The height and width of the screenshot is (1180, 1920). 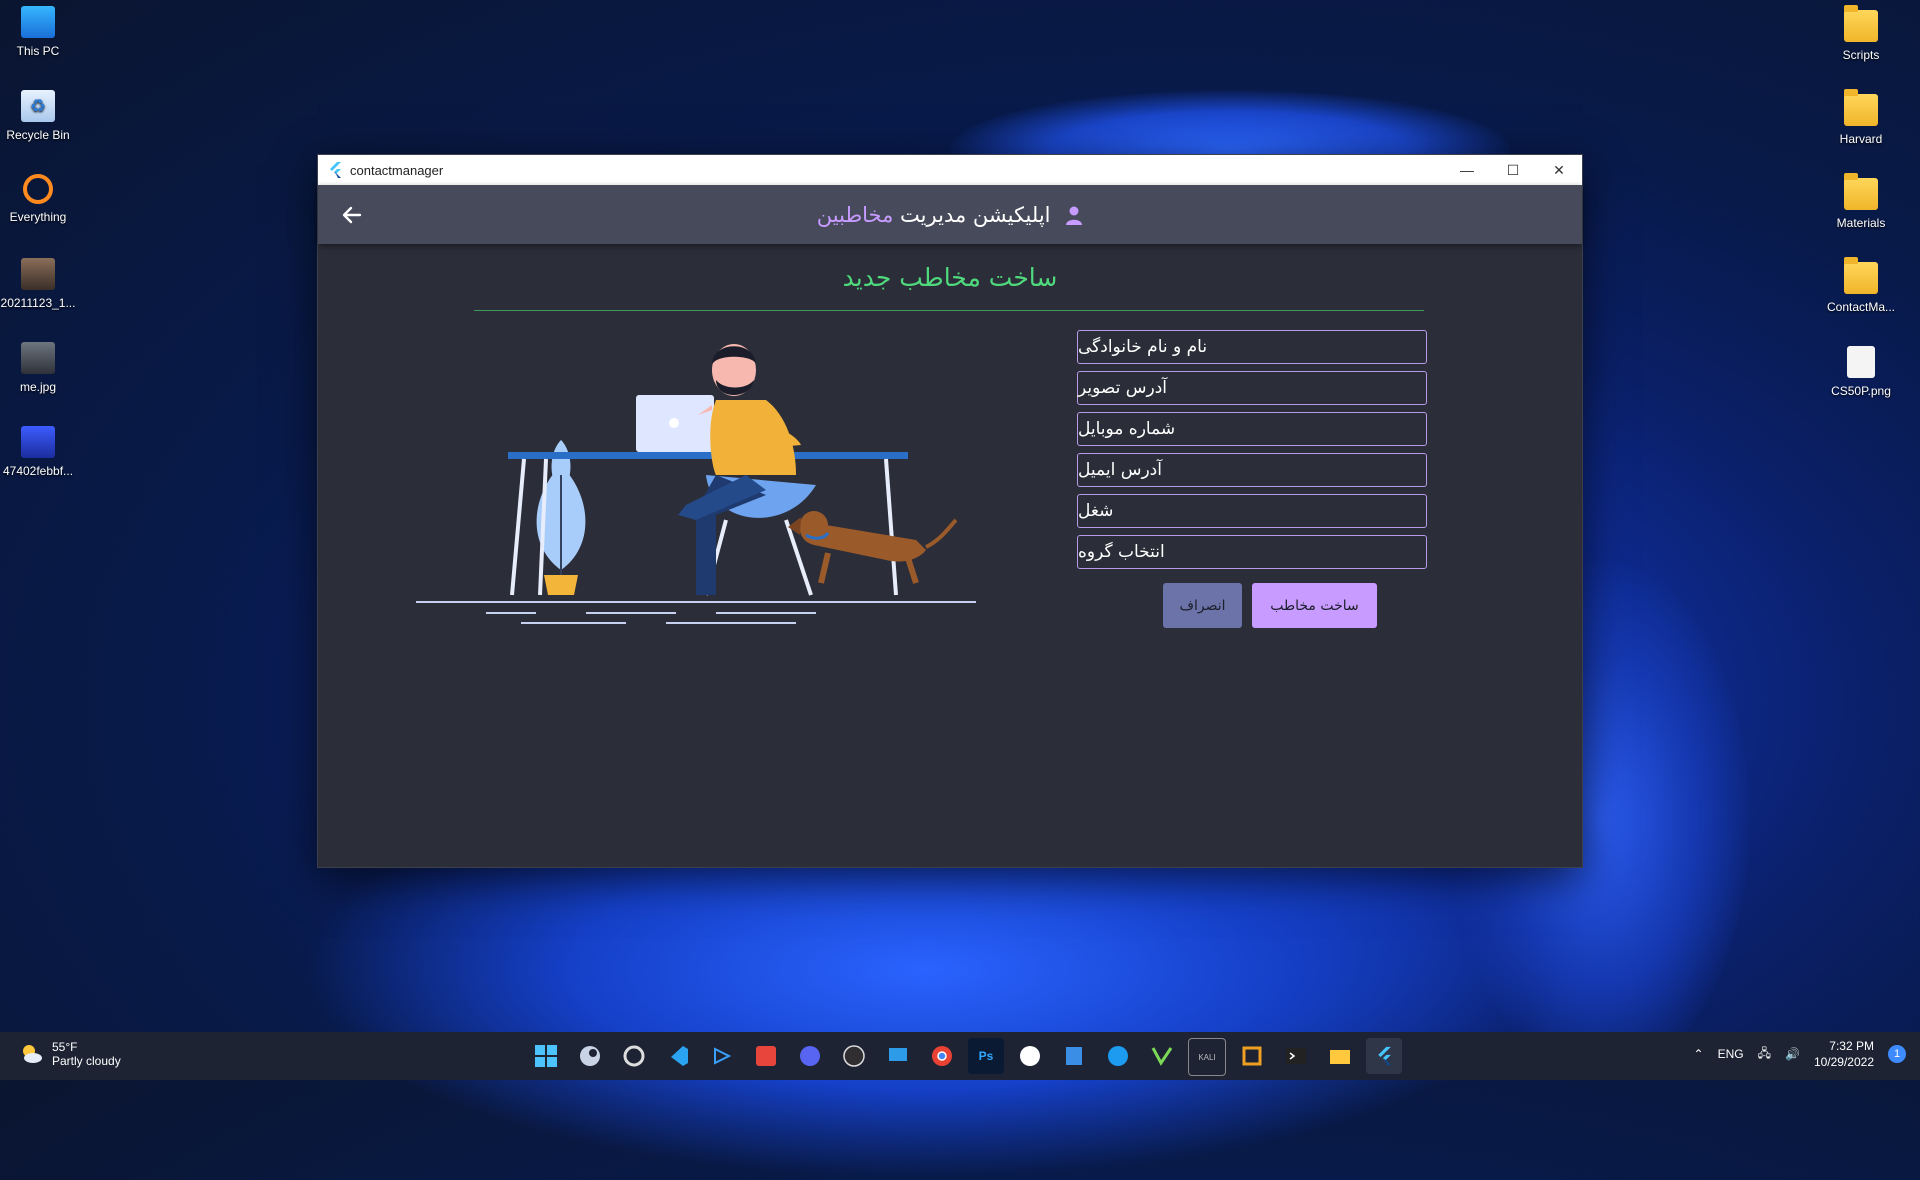 I want to click on obs-ring-icon, so click(x=634, y=1056).